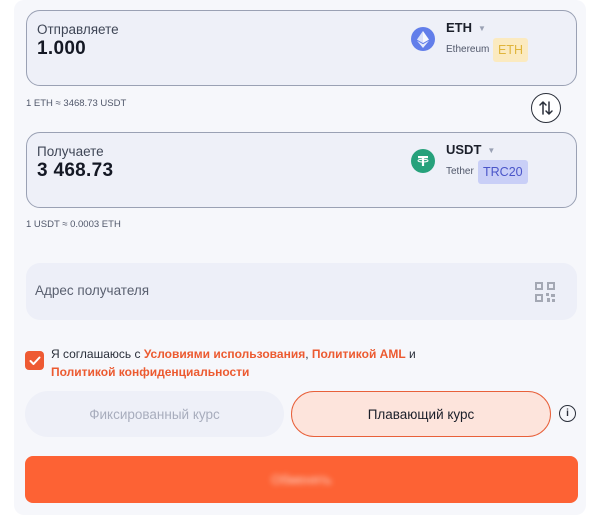 This screenshot has width=596, height=515. Describe the element at coordinates (301, 48) in the screenshot. I see `send-amount-field: Отправляете 1.000 ETH ▼ Ethereum ETH` at that location.